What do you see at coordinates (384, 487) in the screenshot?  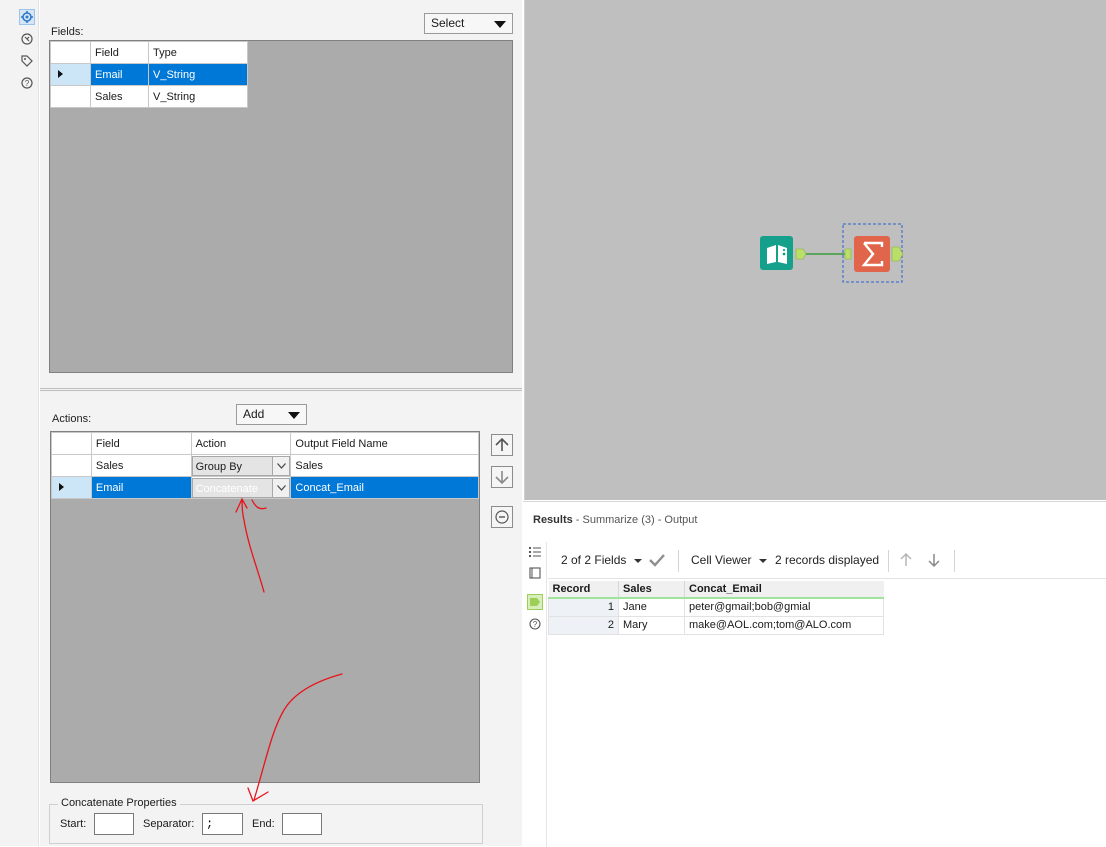 I see `output-field-cell: Concat_Email` at bounding box center [384, 487].